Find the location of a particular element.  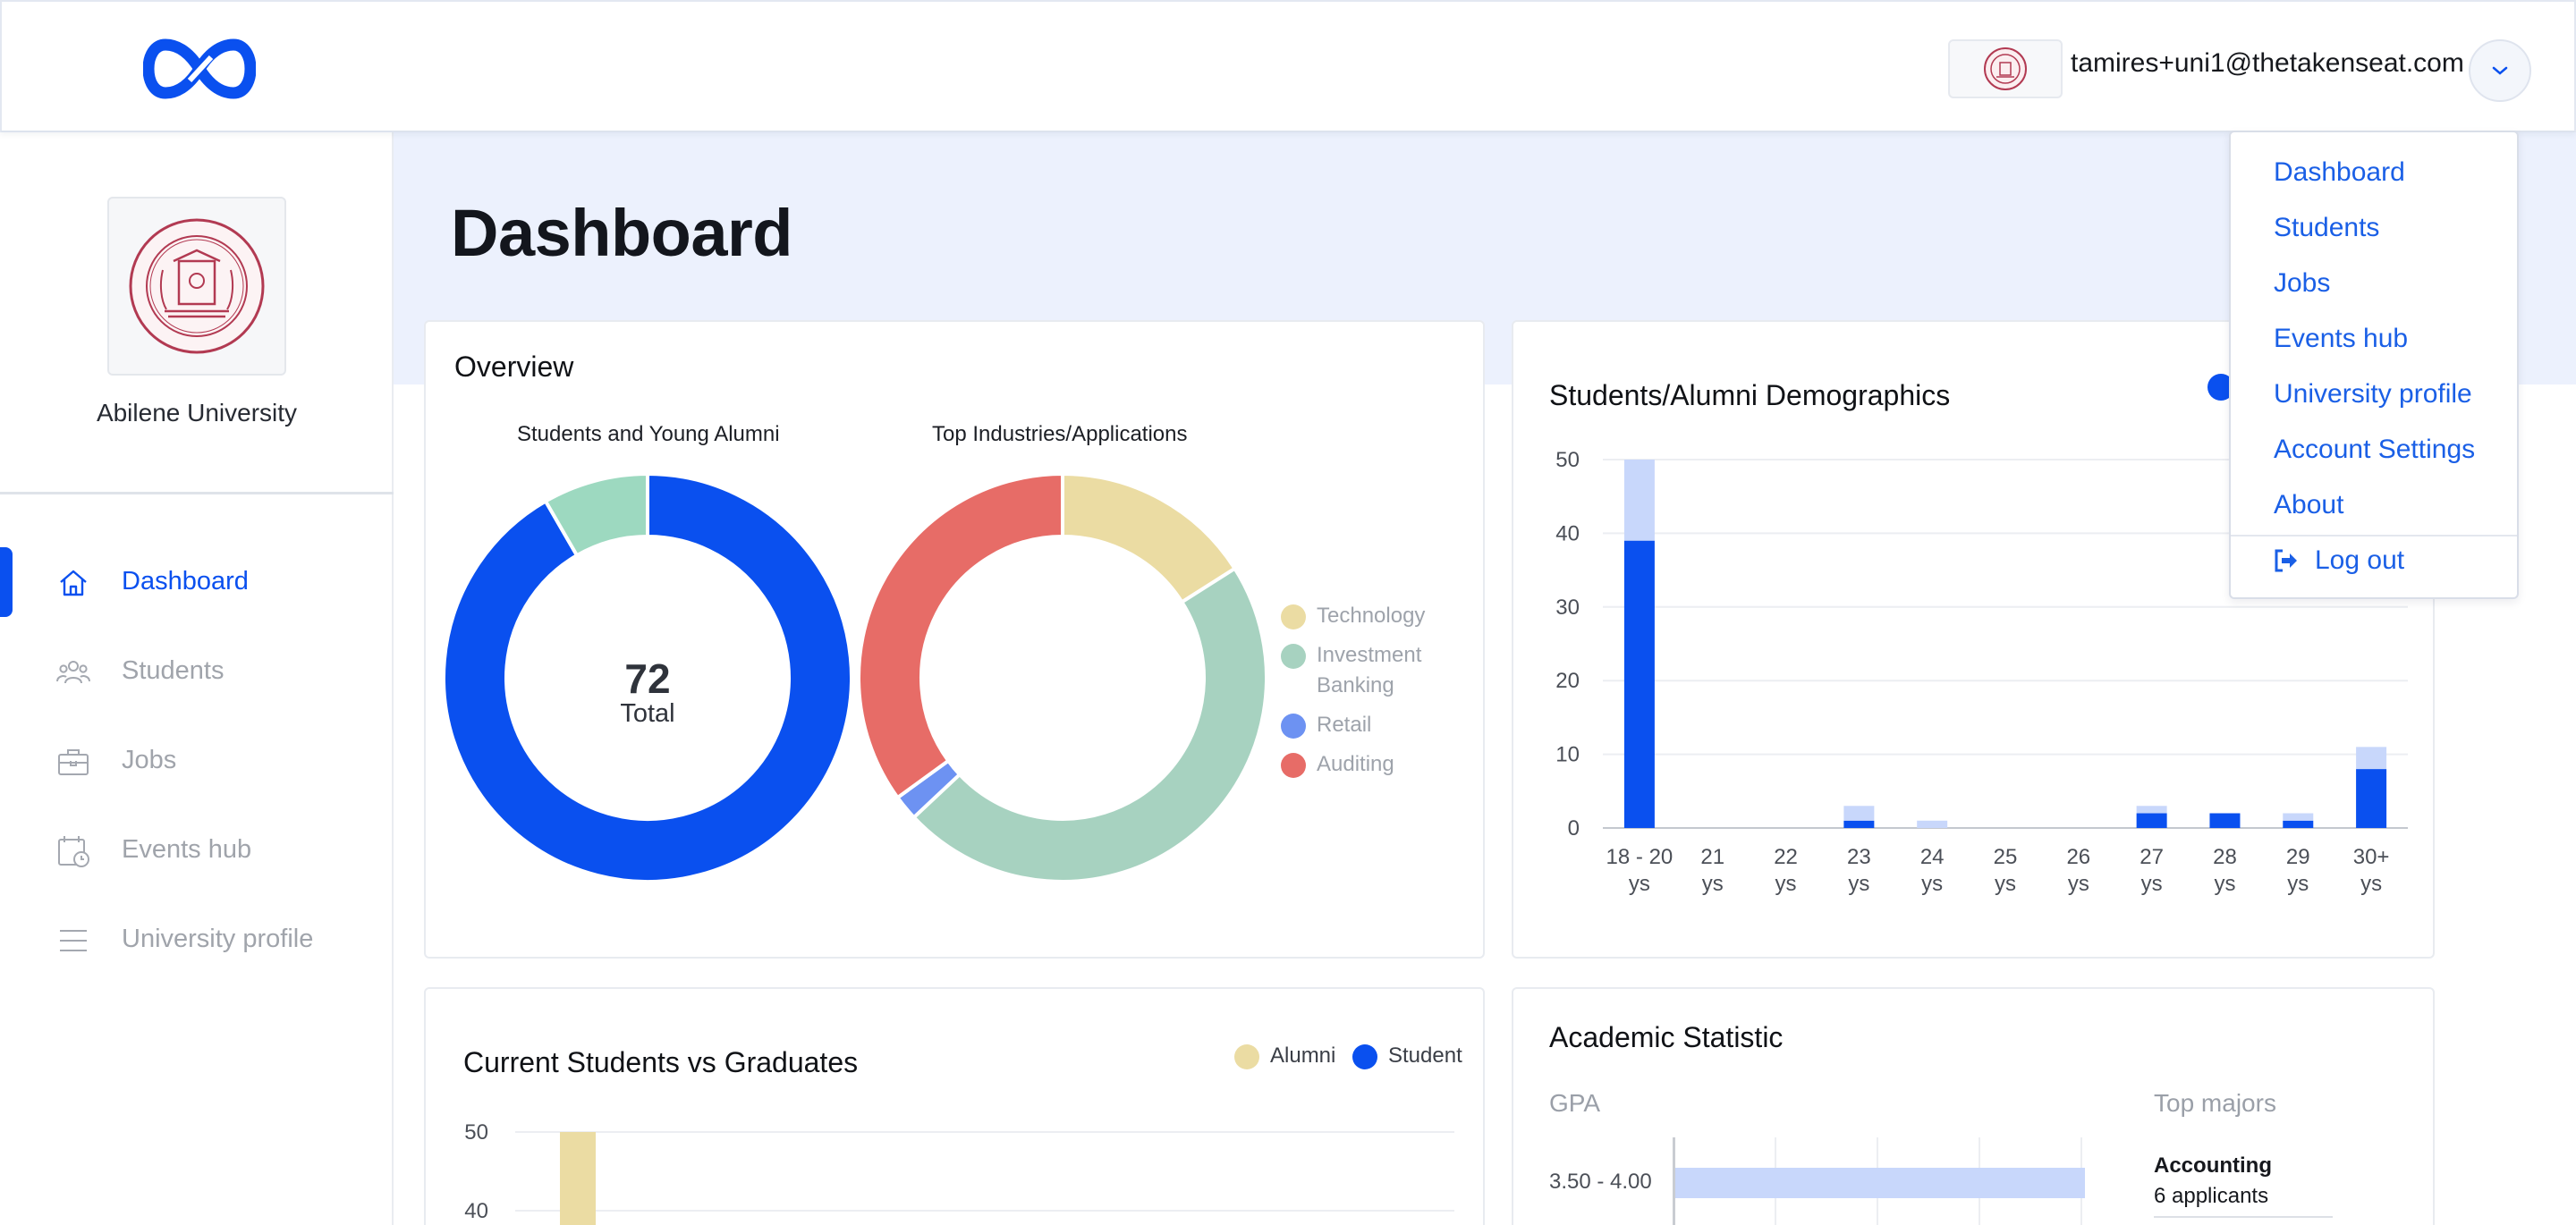

gpa-row-label: 3.50 - 4.00 is located at coordinates (1600, 1182).